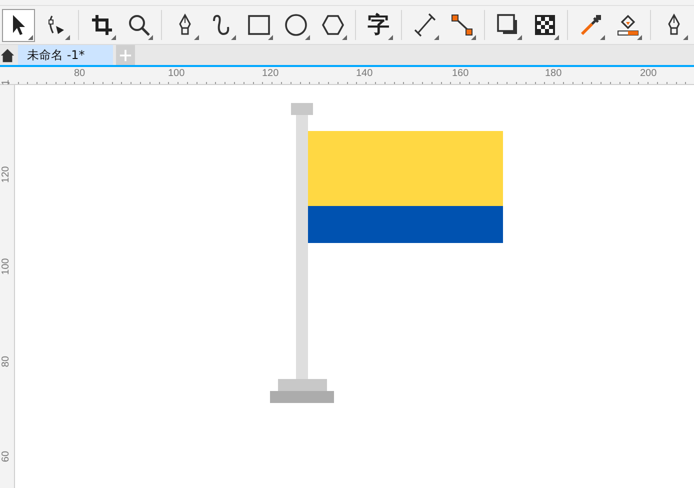 The width and height of the screenshot is (694, 488). Describe the element at coordinates (6, 83) in the screenshot. I see `ruler-label: 1` at that location.